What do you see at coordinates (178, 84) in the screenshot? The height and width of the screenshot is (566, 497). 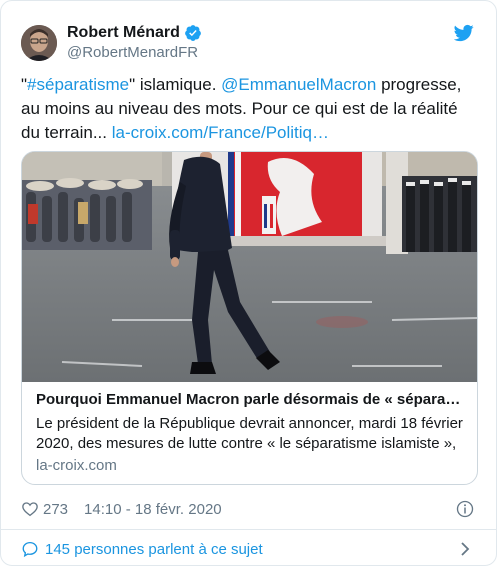 I see `tweet-text-part-1: islamique.` at bounding box center [178, 84].